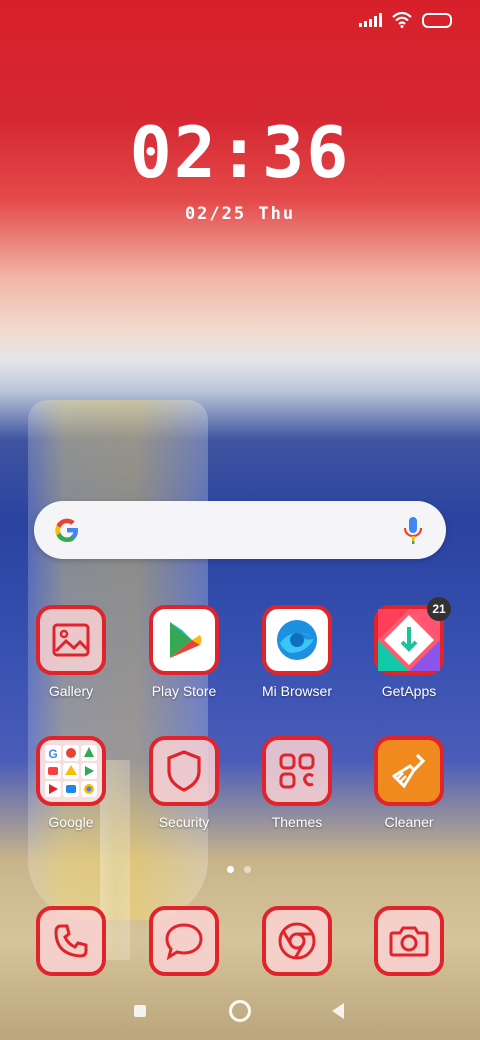  I want to click on google-folder-icon: G, so click(71, 771).